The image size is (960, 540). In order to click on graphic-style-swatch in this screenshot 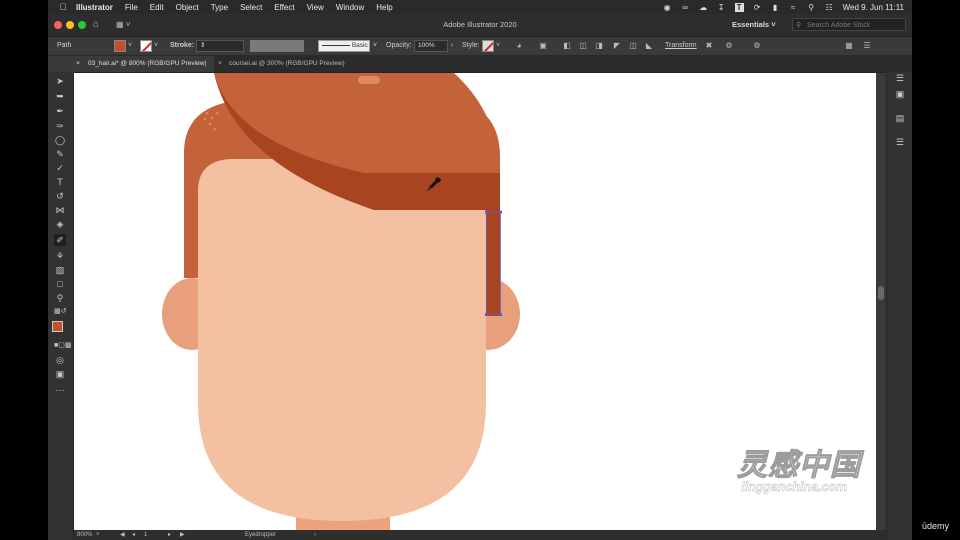, I will do `click(488, 46)`.